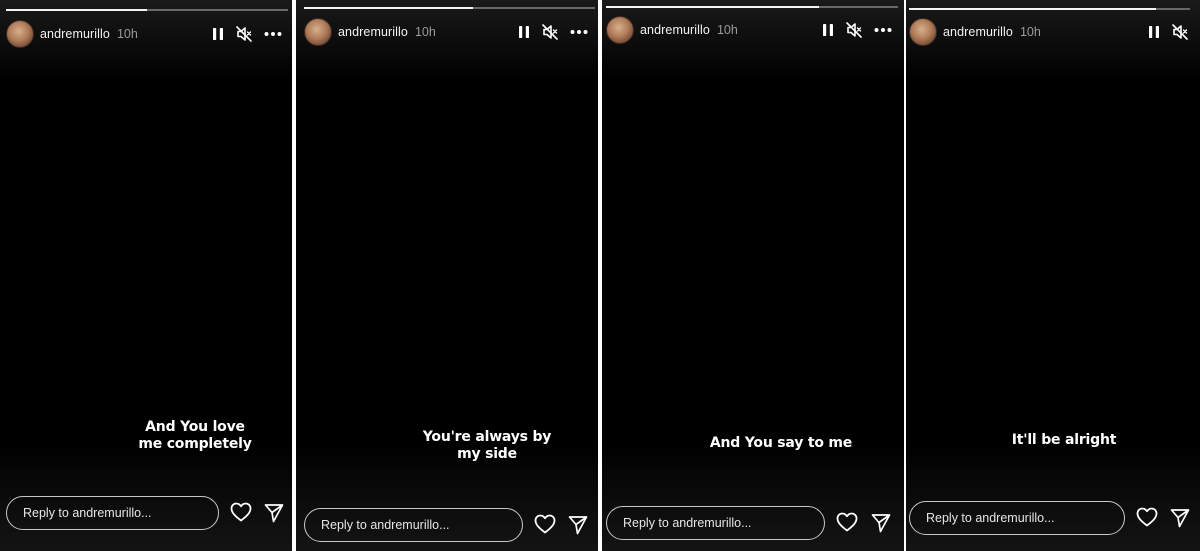 The height and width of the screenshot is (551, 1200). I want to click on caption-line: And You love, so click(195, 427).